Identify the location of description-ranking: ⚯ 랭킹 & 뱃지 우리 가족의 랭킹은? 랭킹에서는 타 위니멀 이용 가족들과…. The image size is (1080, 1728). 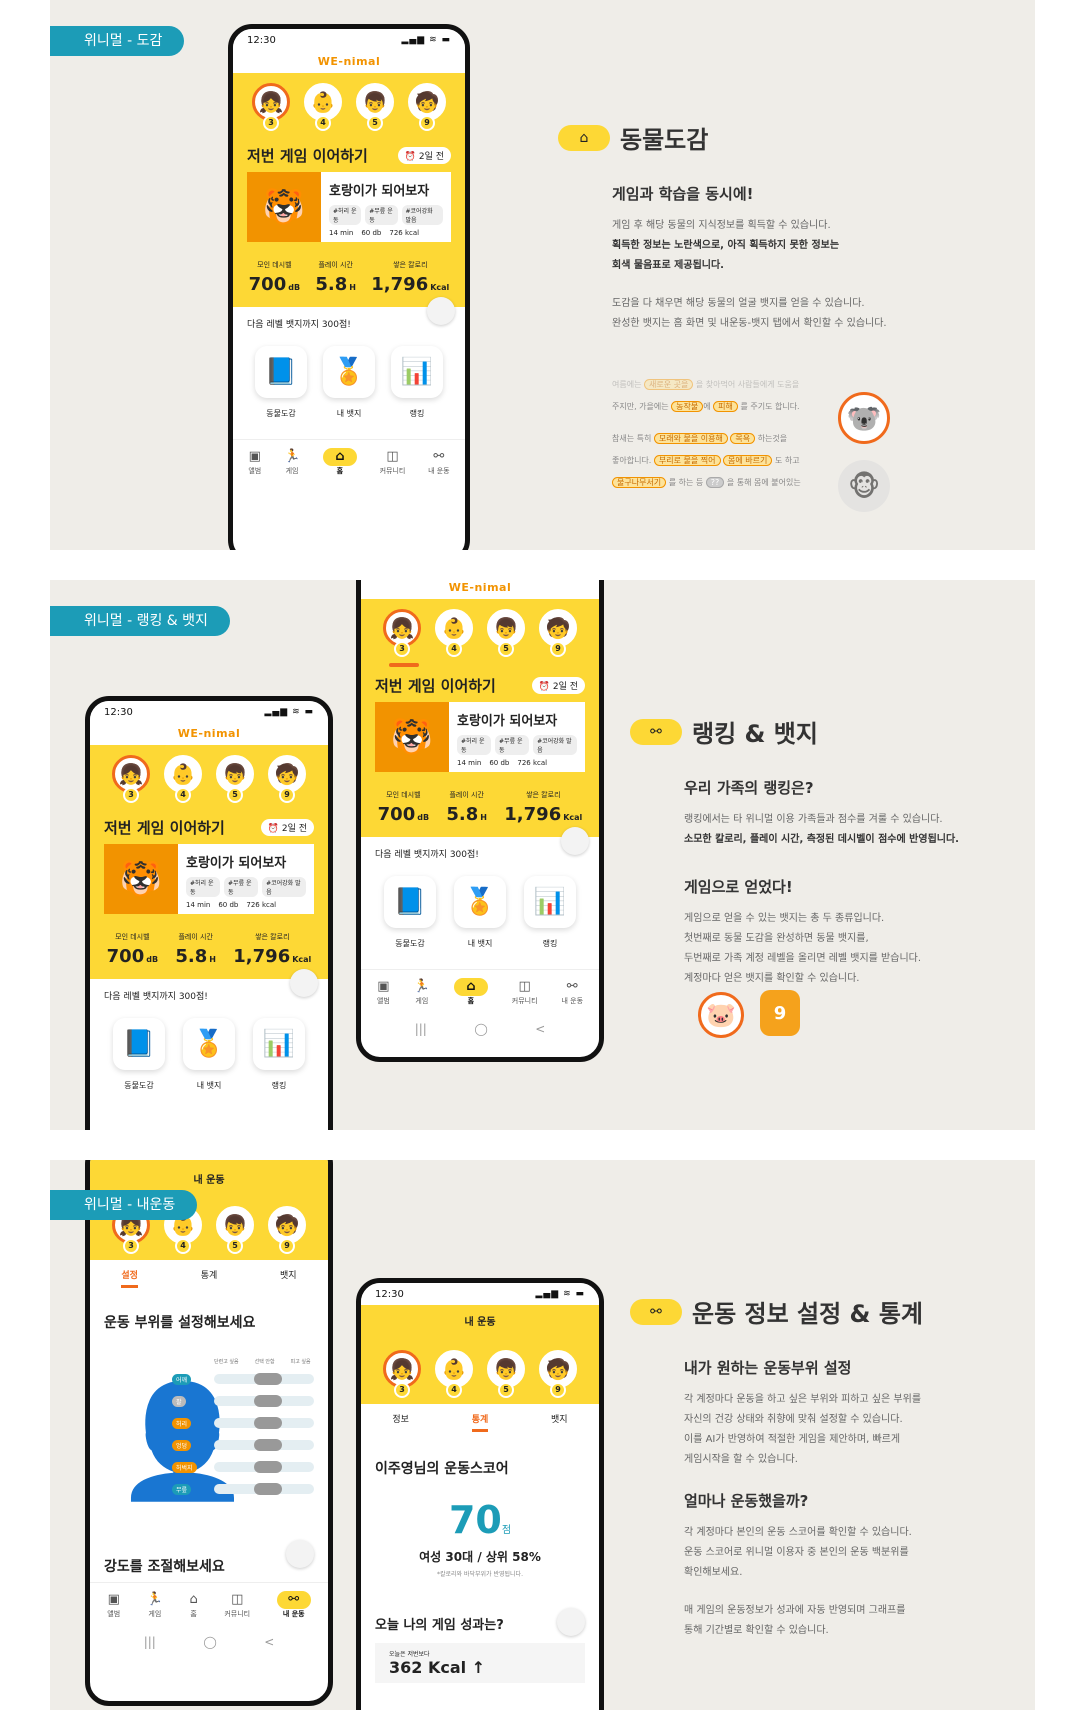
(830, 851).